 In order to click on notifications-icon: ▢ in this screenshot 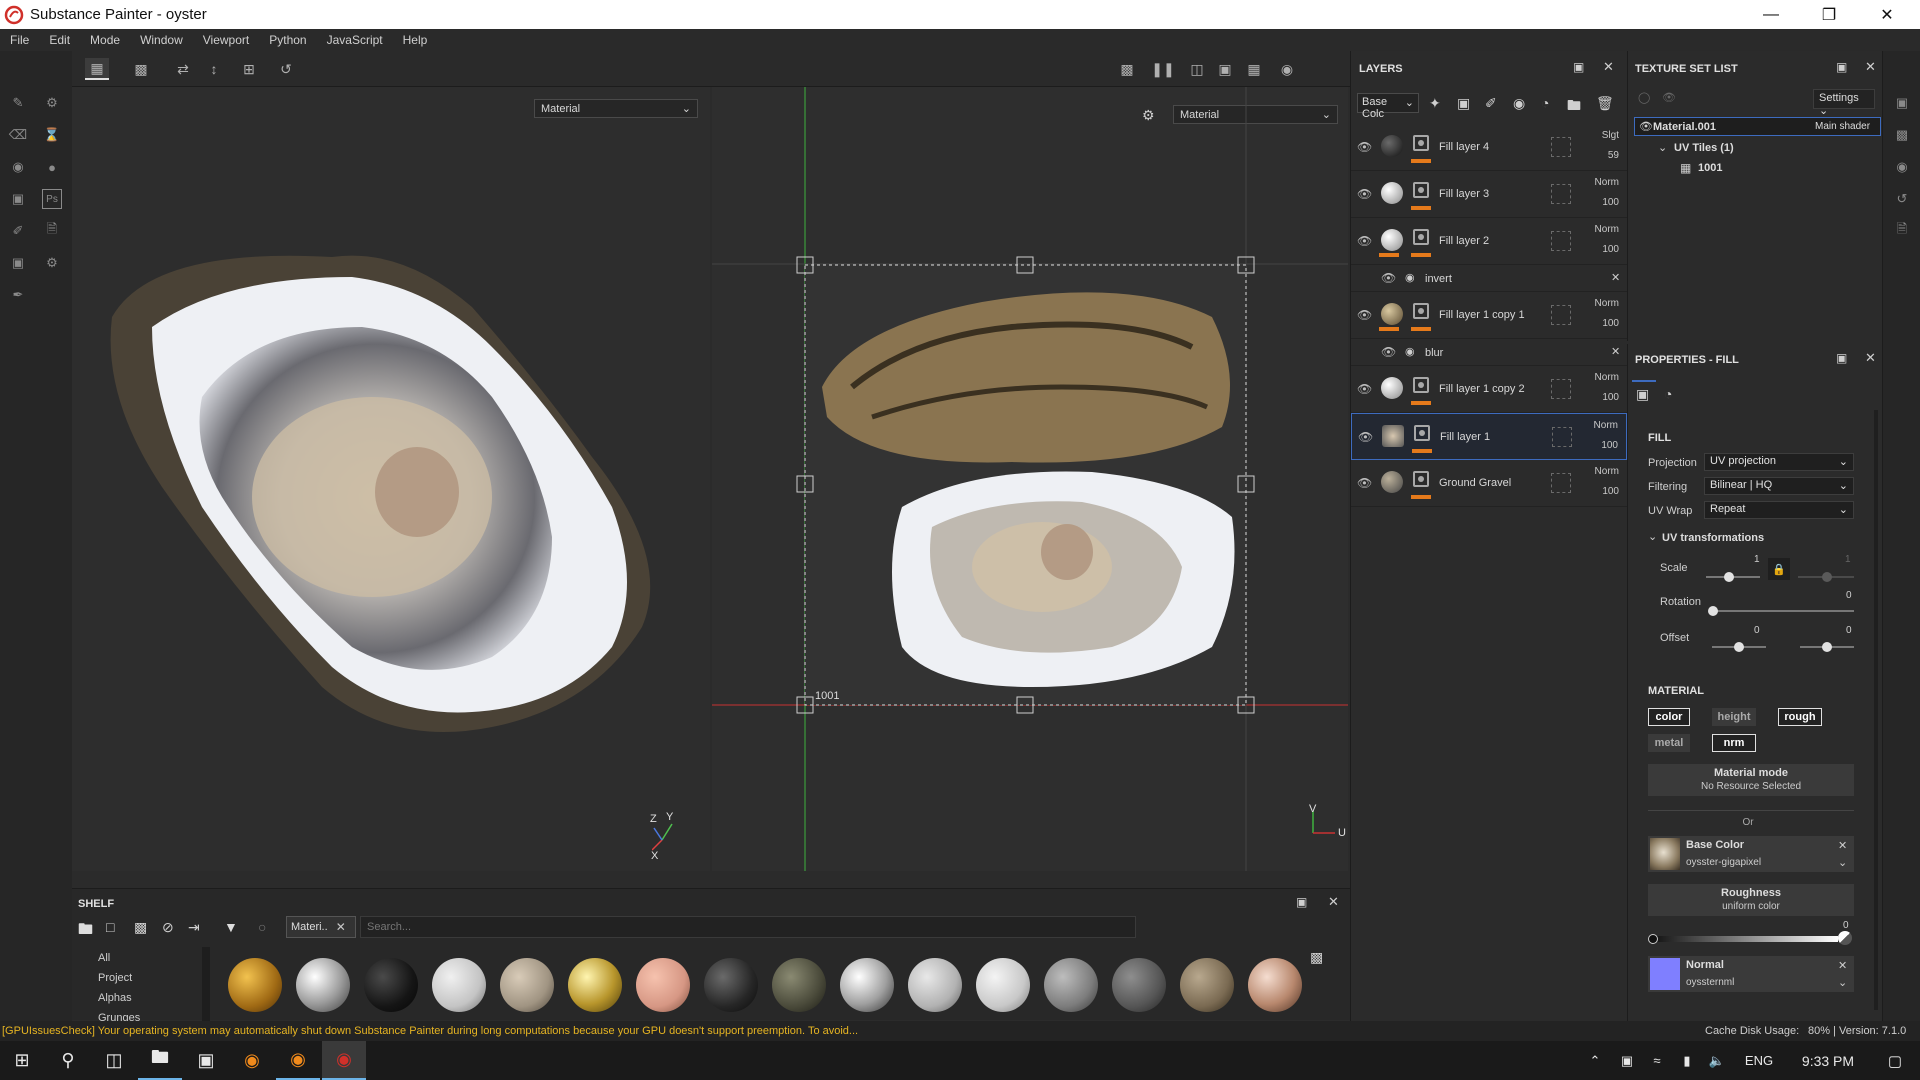, I will do `click(1895, 1060)`.